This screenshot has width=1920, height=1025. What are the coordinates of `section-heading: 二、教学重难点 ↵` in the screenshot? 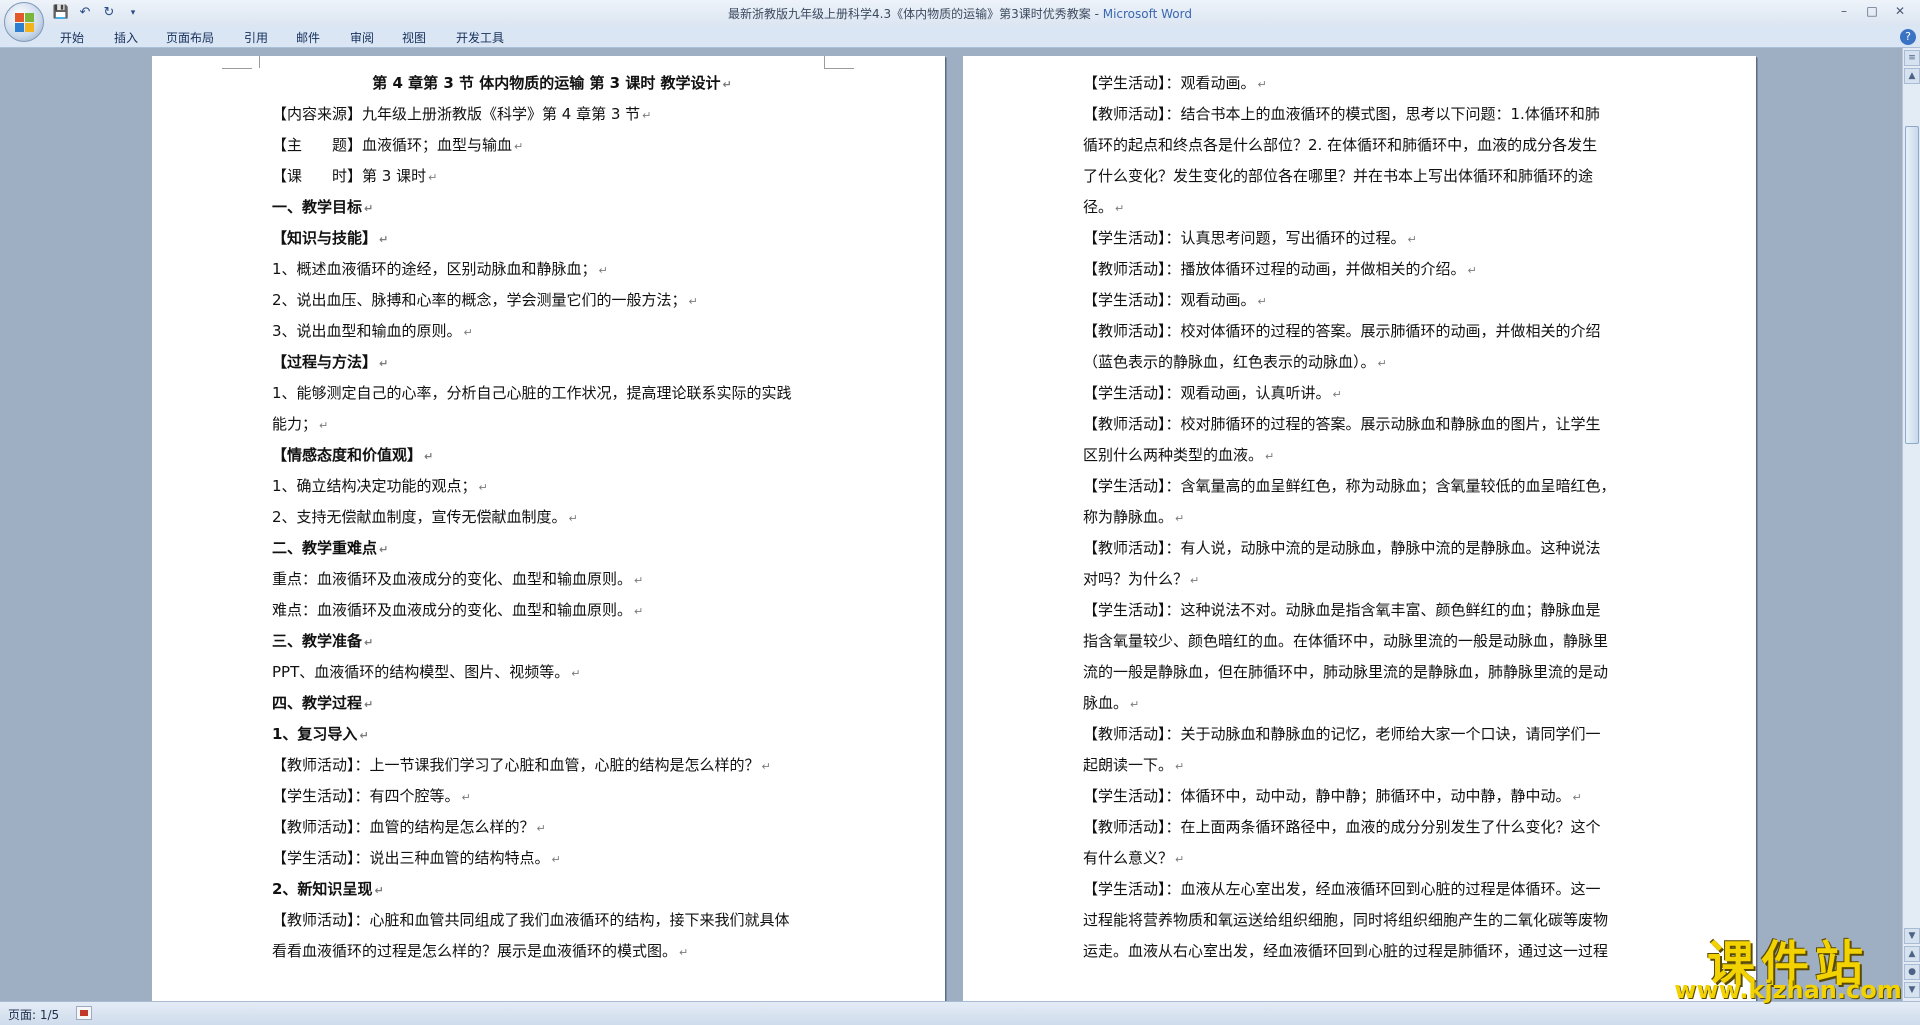 It's located at (330, 548).